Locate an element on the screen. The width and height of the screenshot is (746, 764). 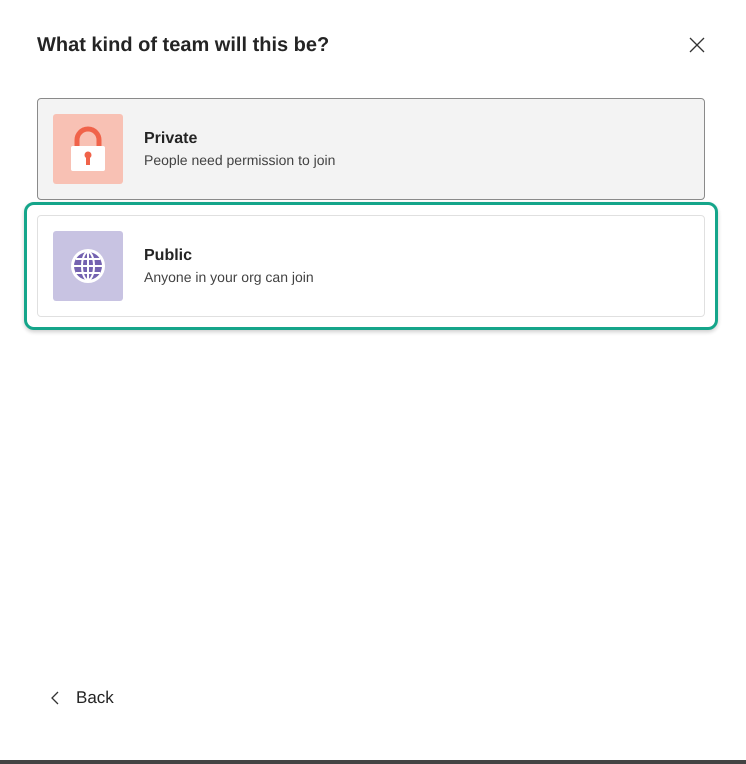
team-type-option: Private People need permission to join is located at coordinates (371, 149).